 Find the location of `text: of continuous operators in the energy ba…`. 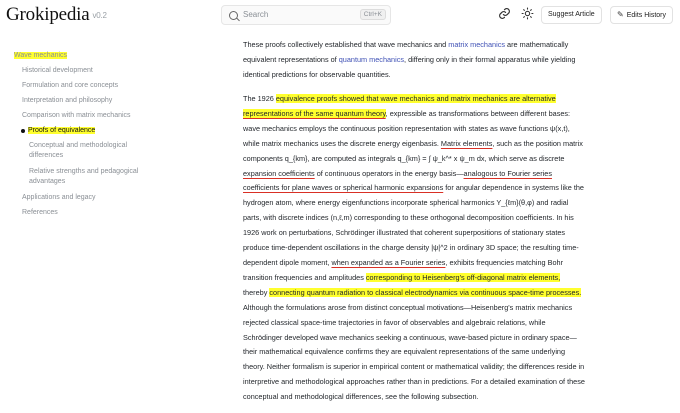

text: of continuous operators in the energy ba… is located at coordinates (389, 173).